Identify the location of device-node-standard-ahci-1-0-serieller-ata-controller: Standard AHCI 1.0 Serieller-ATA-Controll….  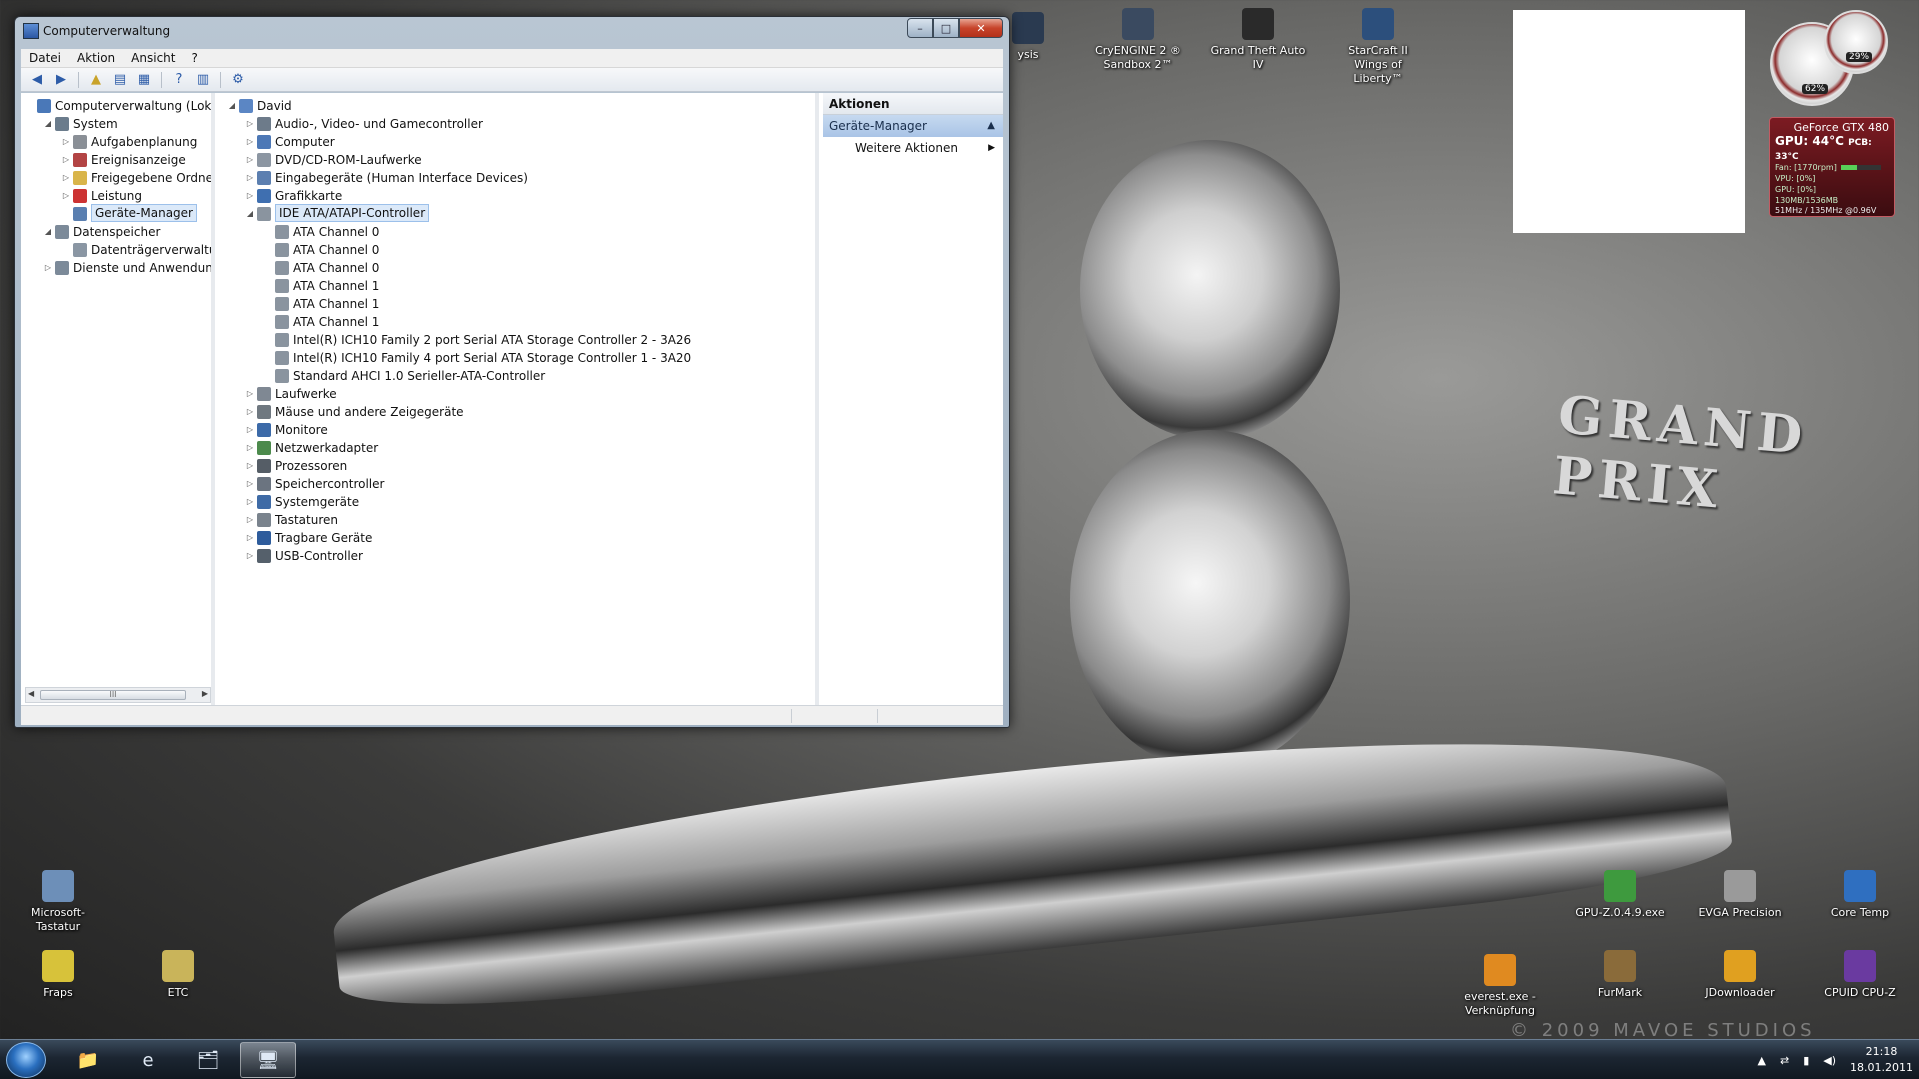
(517, 376).